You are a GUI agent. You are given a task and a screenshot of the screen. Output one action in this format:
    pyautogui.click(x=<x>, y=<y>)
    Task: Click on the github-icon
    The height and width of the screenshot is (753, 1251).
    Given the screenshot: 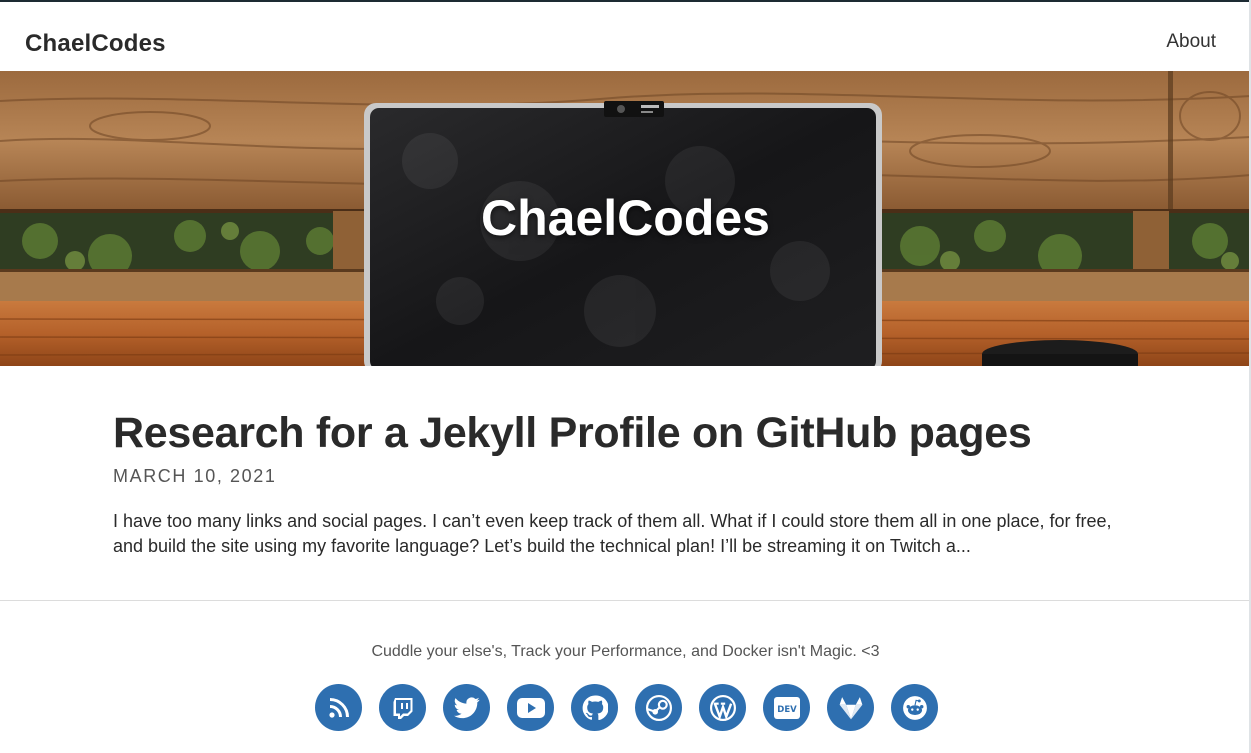 What is the action you would take?
    pyautogui.click(x=595, y=707)
    